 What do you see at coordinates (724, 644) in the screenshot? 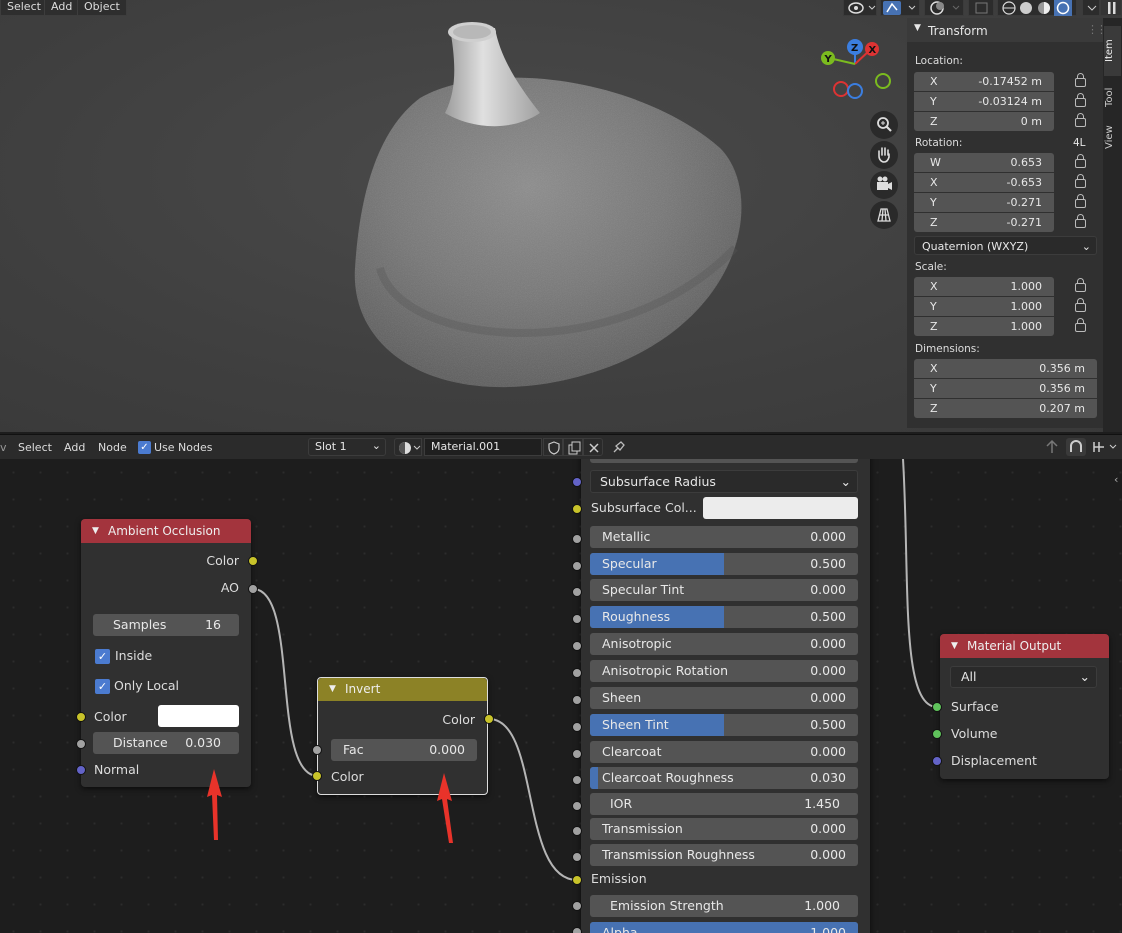
I see `anisotropic-field: Anisotropic 0.000` at bounding box center [724, 644].